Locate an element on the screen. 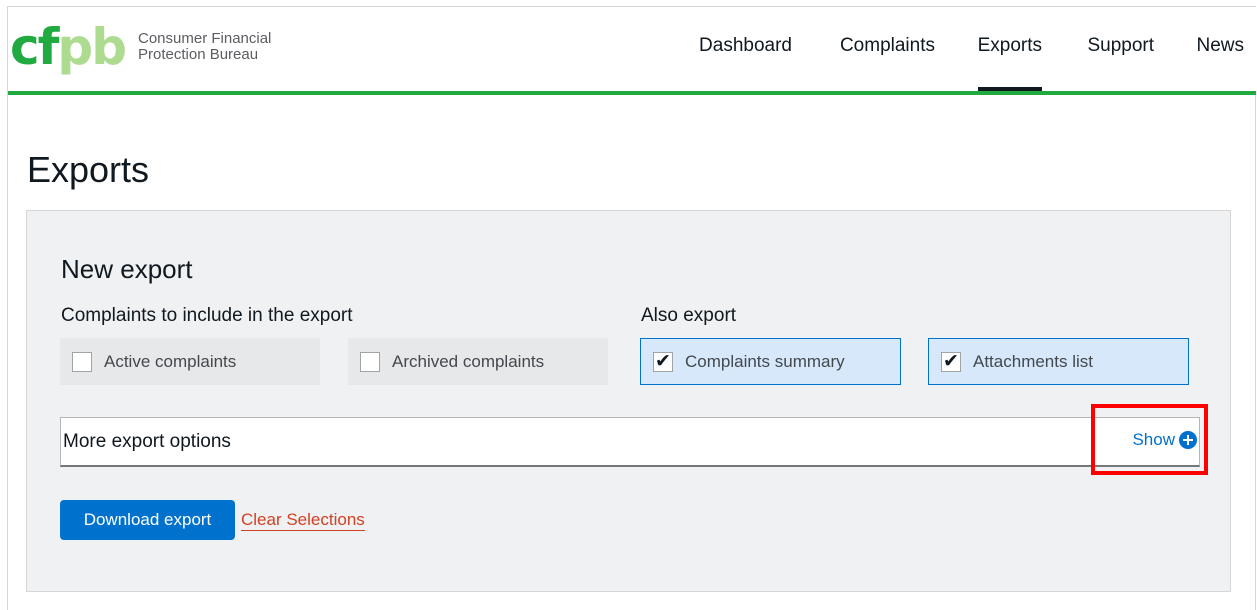  nav-exports: Exports is located at coordinates (1010, 63).